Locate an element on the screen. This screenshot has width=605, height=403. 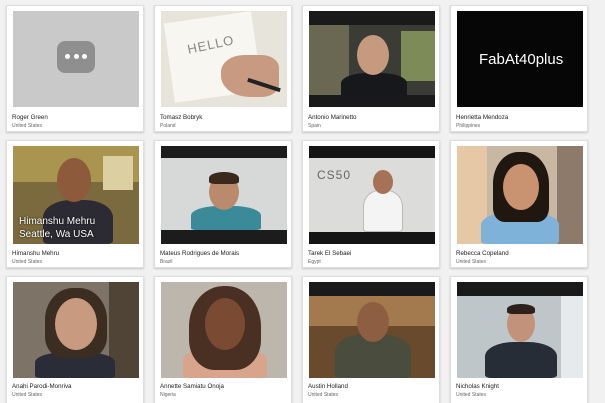
video-thumbnail: Himanshu Mehru Seattle, Wa USA is located at coordinates (76, 195).